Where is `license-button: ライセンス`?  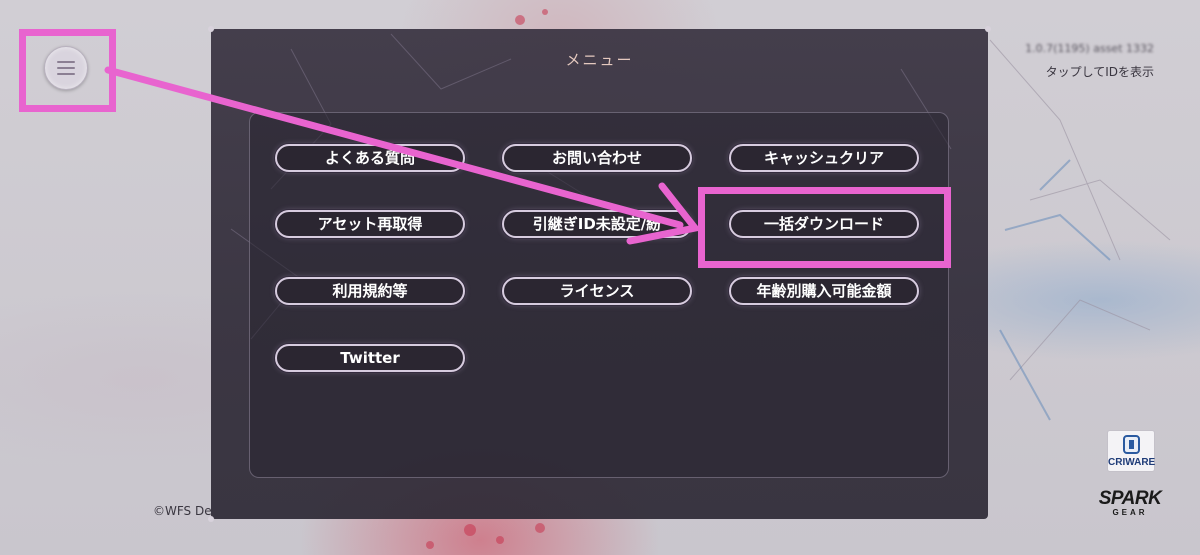
license-button: ライセンス is located at coordinates (597, 291).